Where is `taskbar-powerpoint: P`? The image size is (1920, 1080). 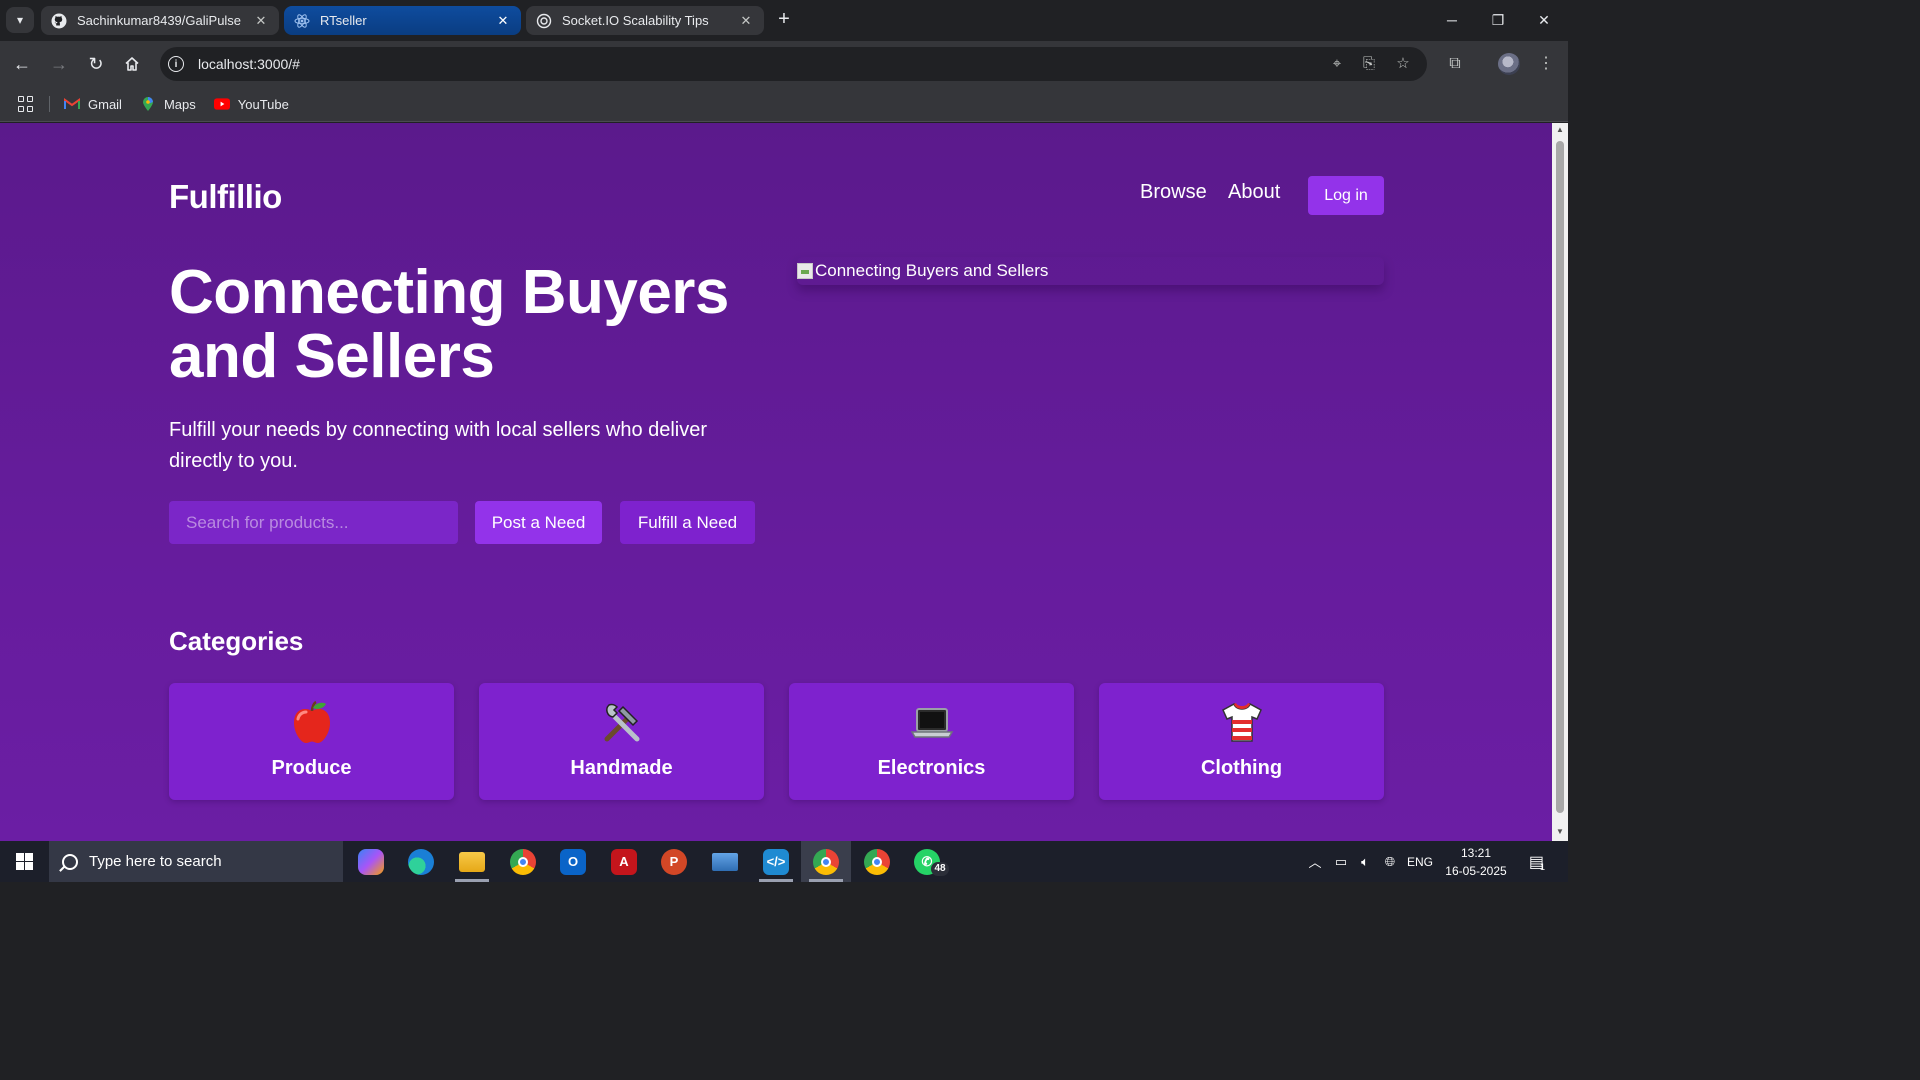
taskbar-powerpoint: P is located at coordinates (674, 861).